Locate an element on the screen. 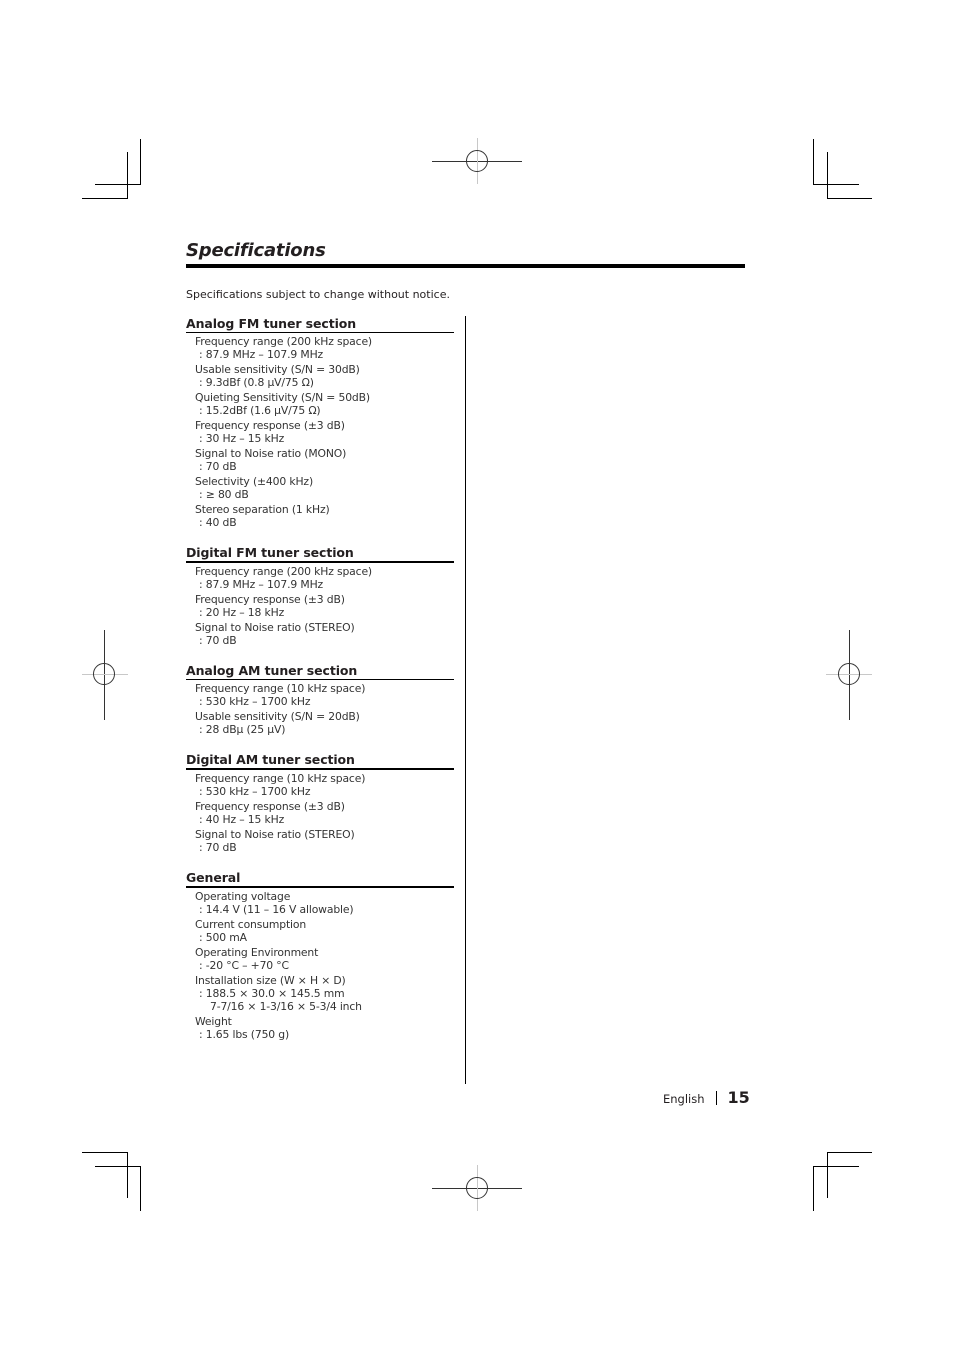 This screenshot has height=1351, width=954. page-number: 15 is located at coordinates (738, 1097).